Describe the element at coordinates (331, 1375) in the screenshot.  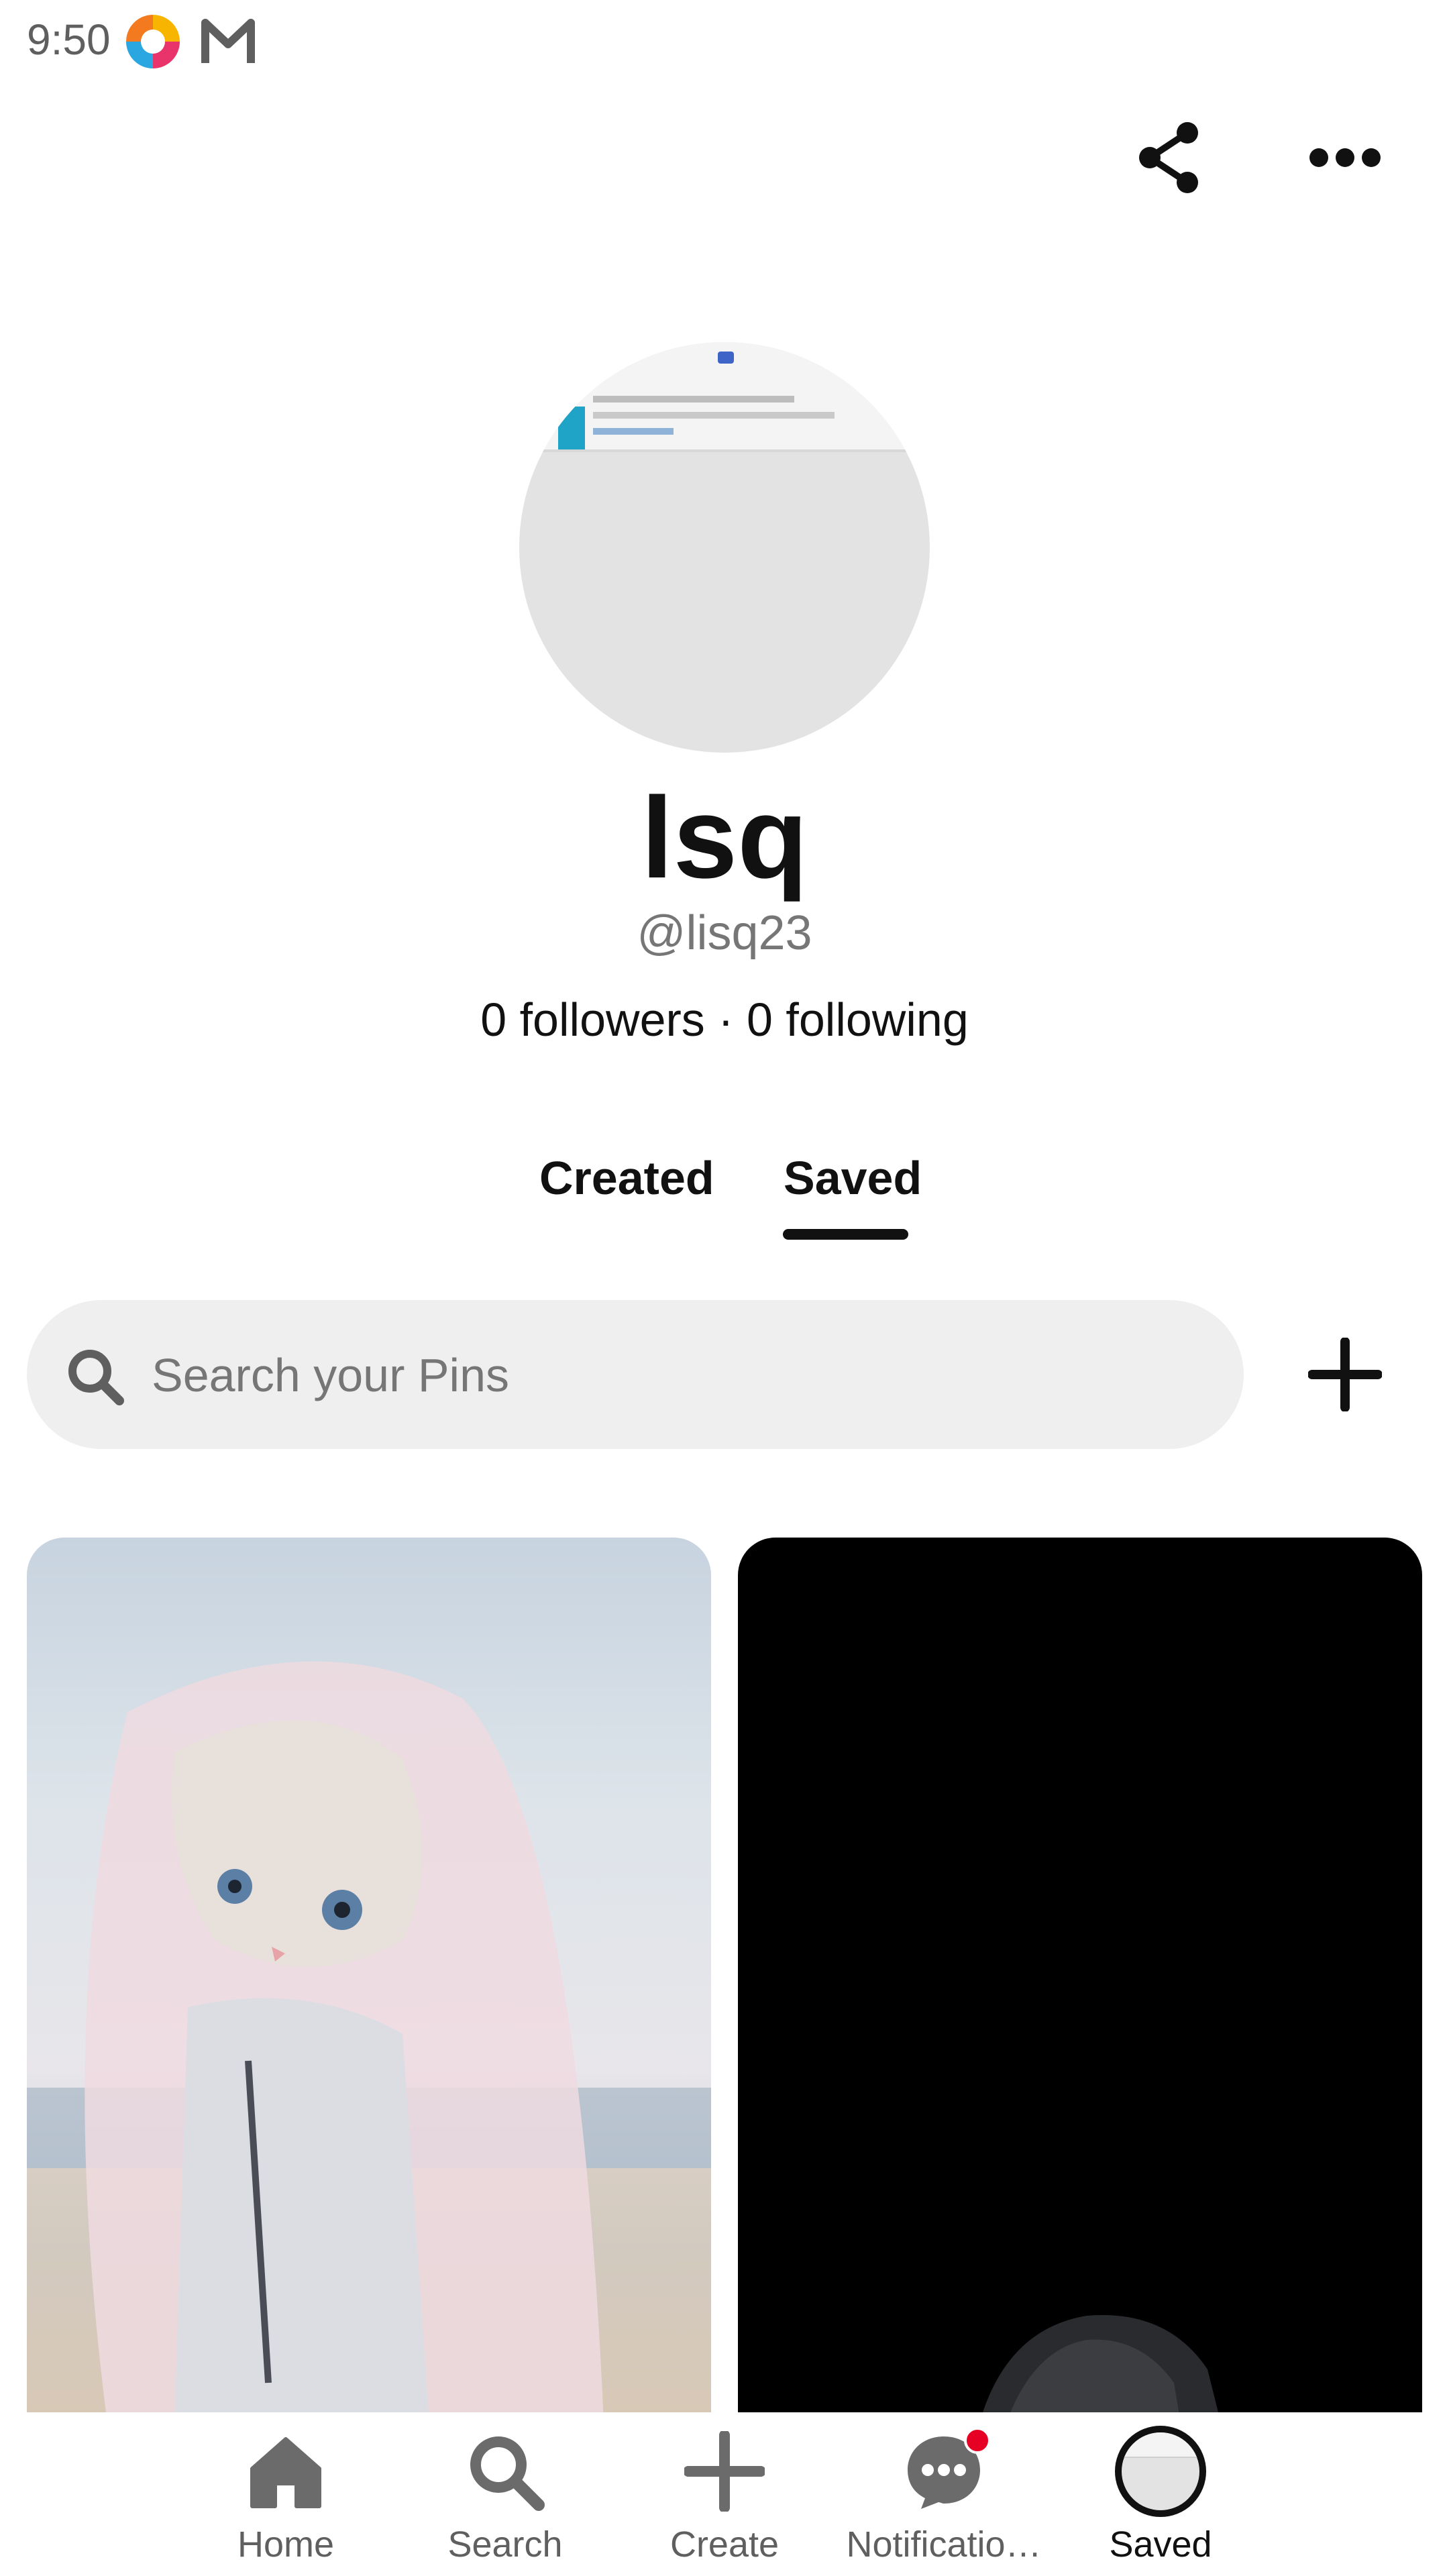
I see `search-placeholder: Search your Pins` at that location.